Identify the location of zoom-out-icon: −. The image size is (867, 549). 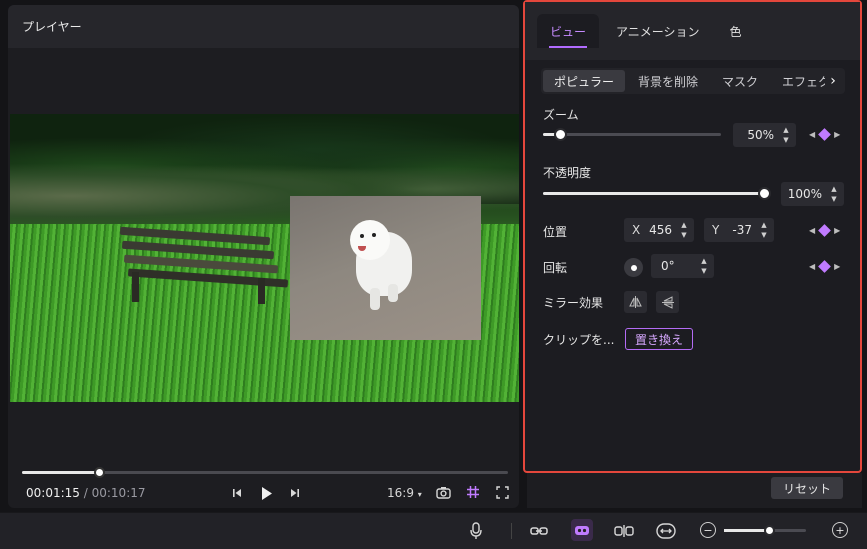
(708, 530).